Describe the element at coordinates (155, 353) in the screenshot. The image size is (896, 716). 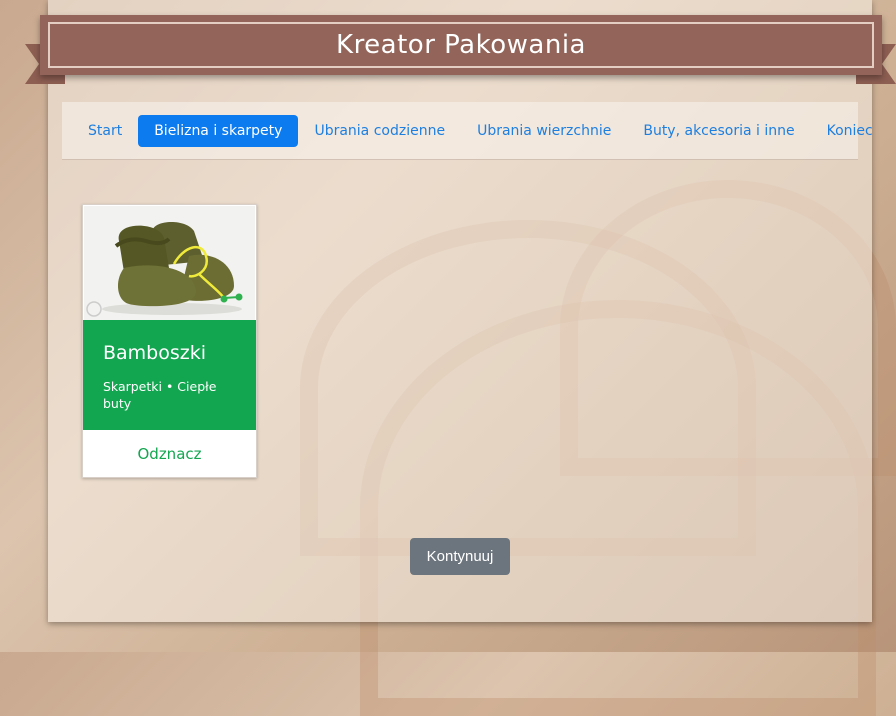
I see `card-title: Bamboszki` at that location.